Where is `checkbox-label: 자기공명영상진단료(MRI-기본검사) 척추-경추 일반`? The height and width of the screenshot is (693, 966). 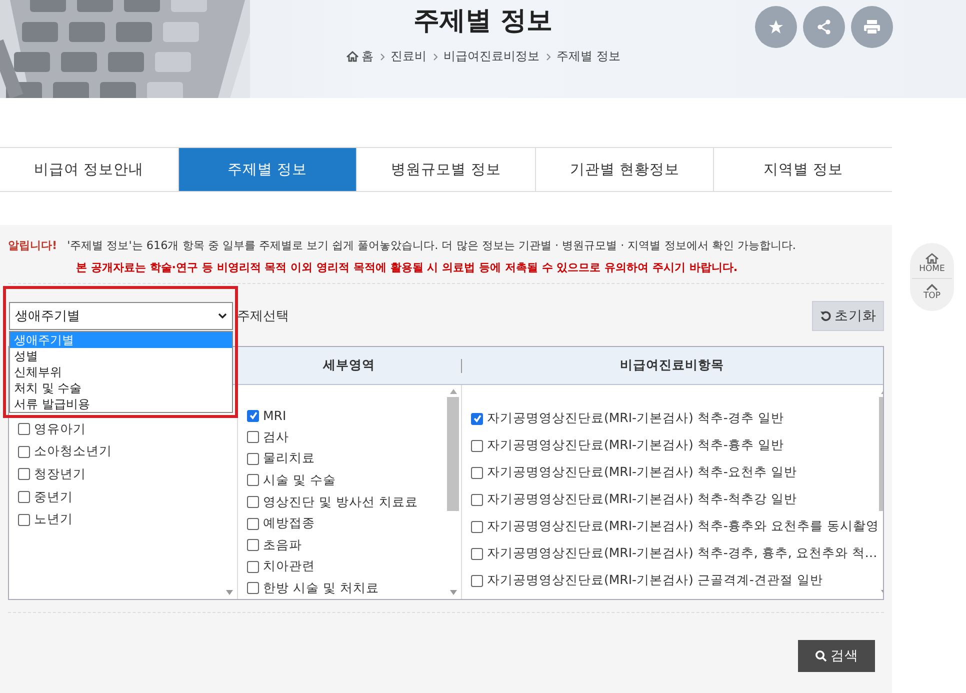 checkbox-label: 자기공명영상진단료(MRI-기본검사) 척추-경추 일반 is located at coordinates (635, 418).